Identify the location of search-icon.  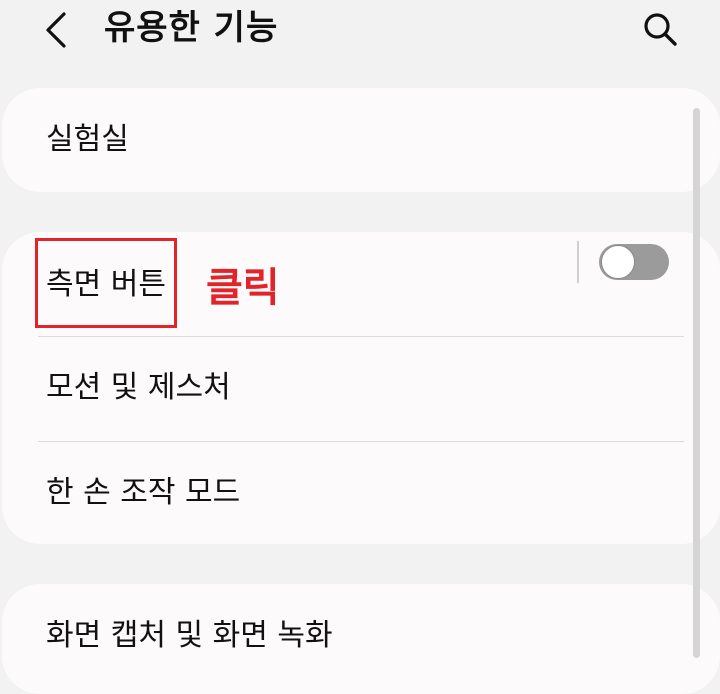
(660, 29).